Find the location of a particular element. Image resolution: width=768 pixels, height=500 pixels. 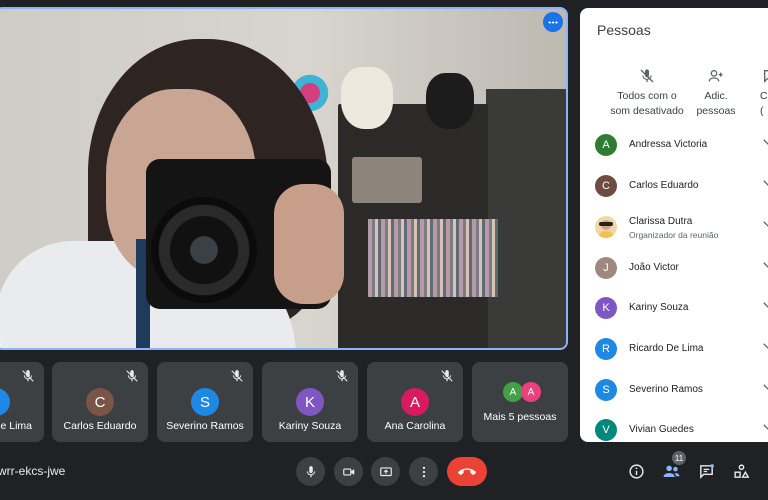

microphone-button is located at coordinates (310, 471).